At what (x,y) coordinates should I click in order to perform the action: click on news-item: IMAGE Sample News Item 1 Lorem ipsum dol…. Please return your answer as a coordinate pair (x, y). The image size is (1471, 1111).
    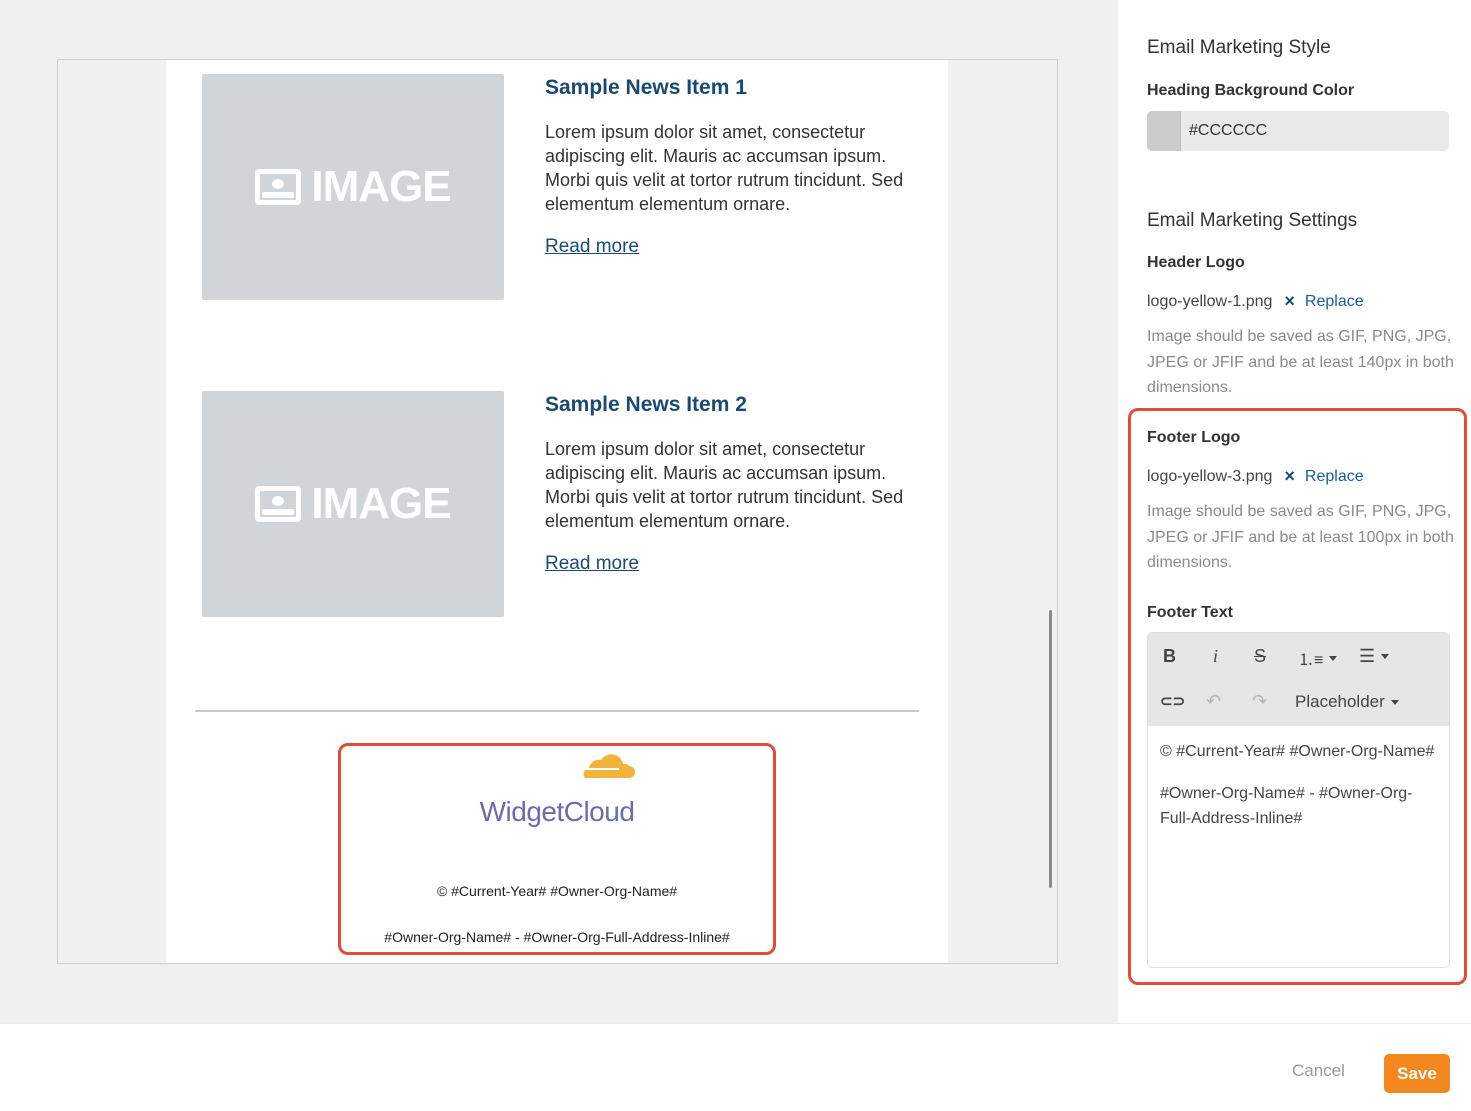
    Looking at the image, I should click on (562, 189).